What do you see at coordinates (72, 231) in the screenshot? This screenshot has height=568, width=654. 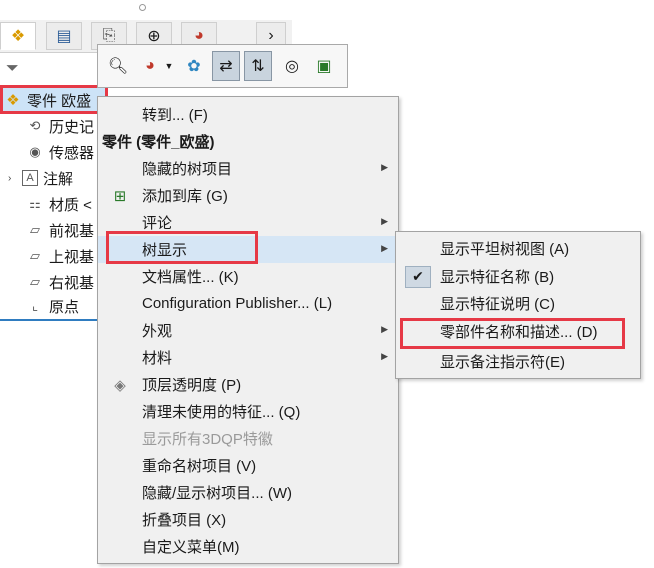 I see `tree-item-label: 前视基` at bounding box center [72, 231].